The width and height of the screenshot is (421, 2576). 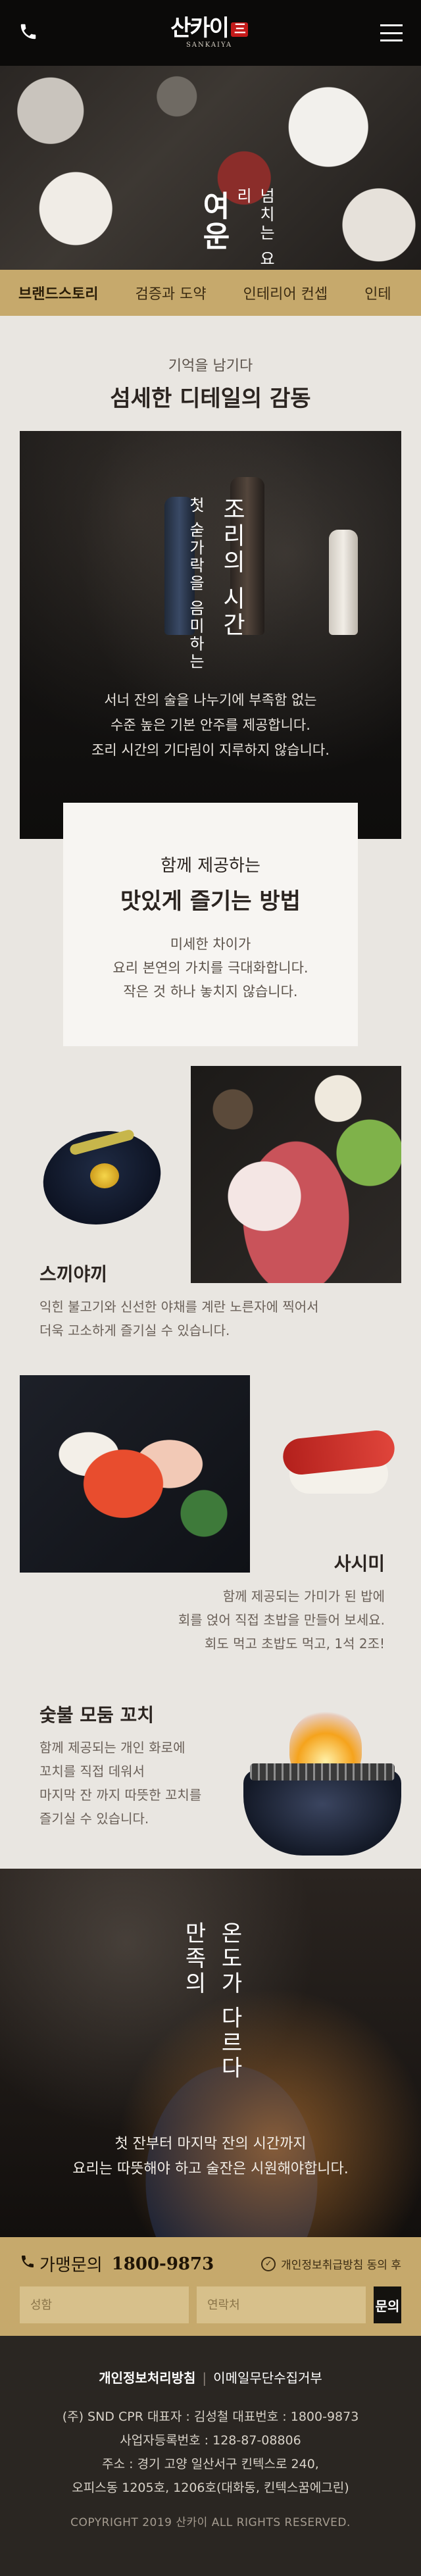 I want to click on cooking-title: 조리의 시간, so click(x=231, y=568).